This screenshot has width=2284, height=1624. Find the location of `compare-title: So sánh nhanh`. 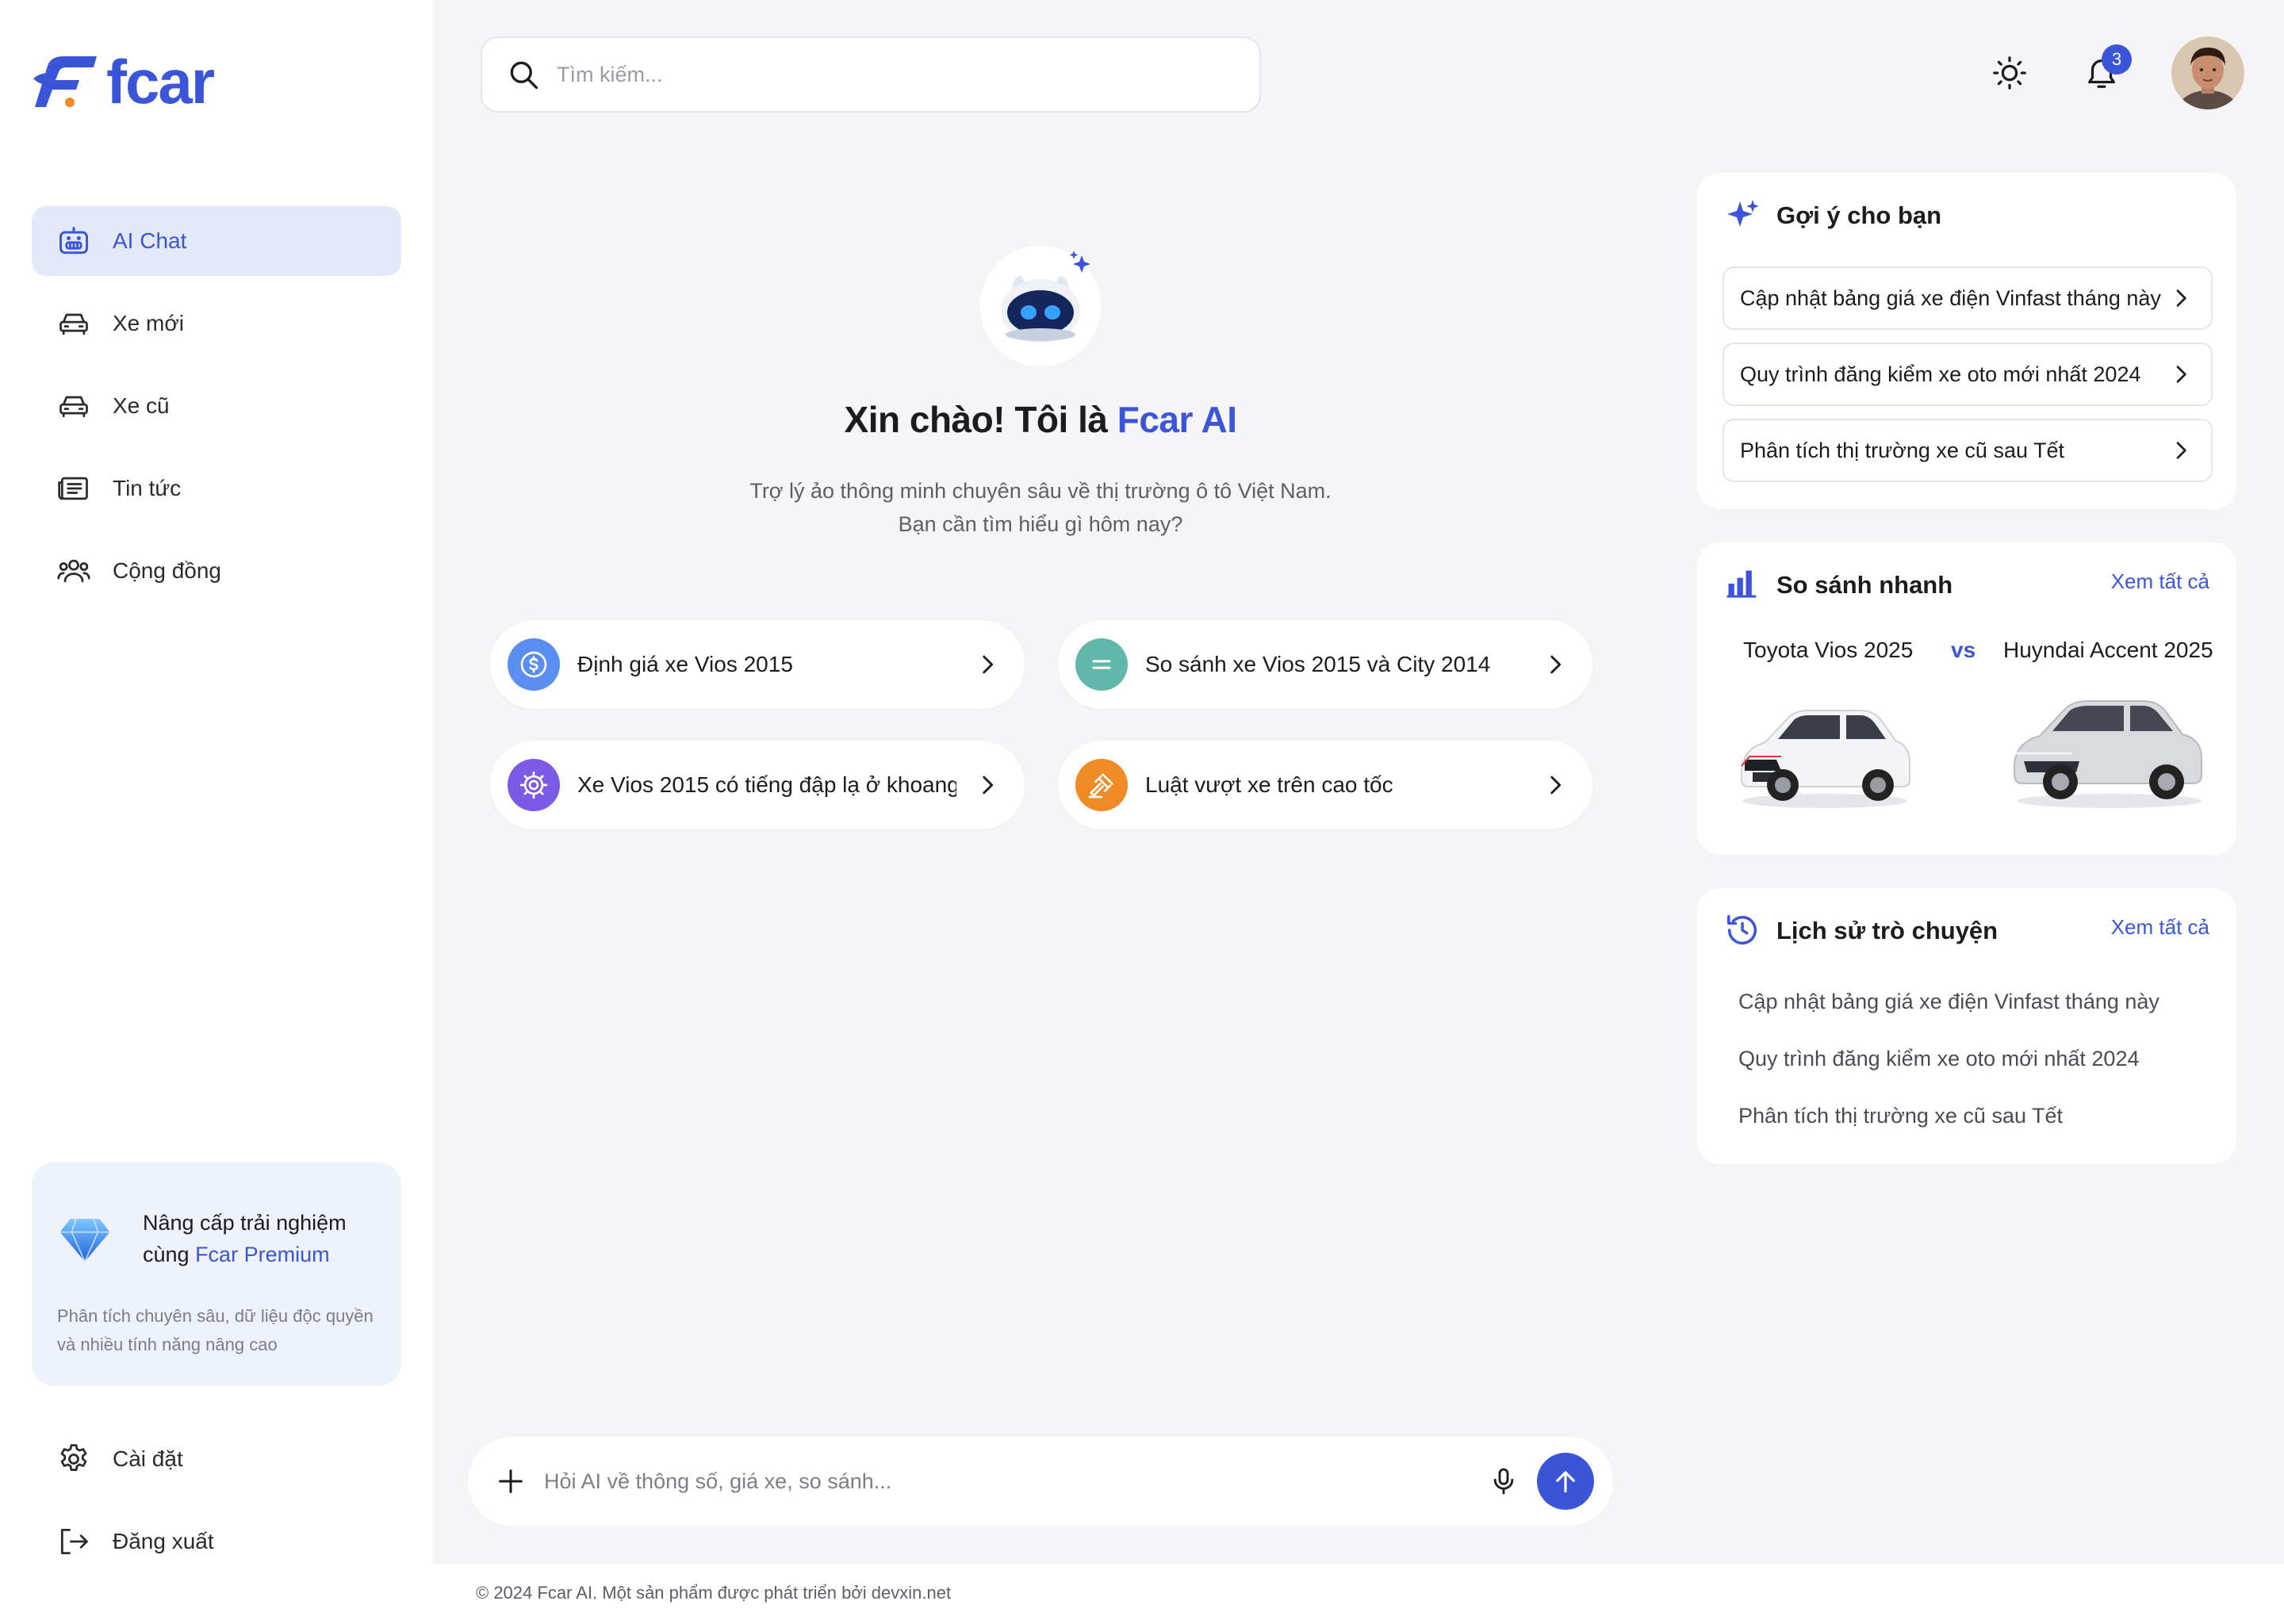

compare-title: So sánh nhanh is located at coordinates (1864, 585).